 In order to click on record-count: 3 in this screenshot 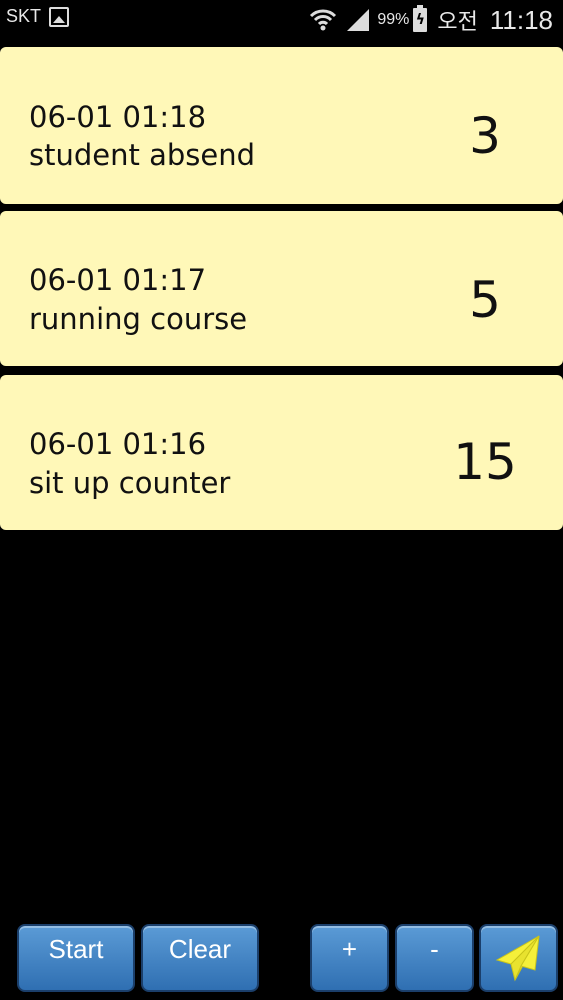, I will do `click(485, 136)`.